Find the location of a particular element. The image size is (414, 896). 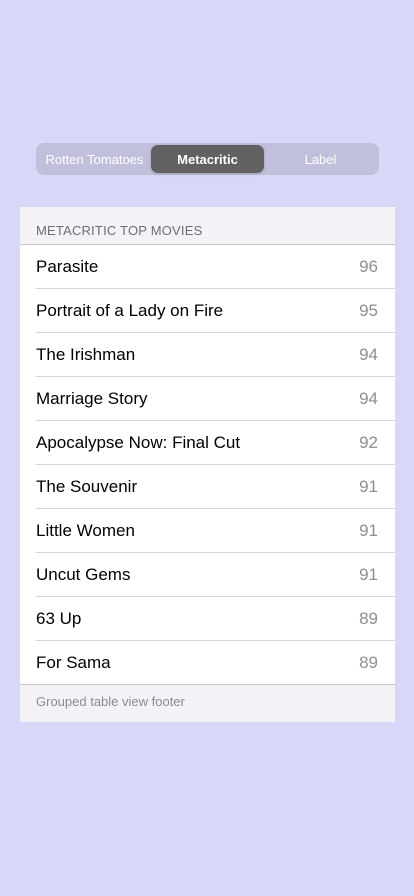

movie-title: The Irishman is located at coordinates (86, 354).